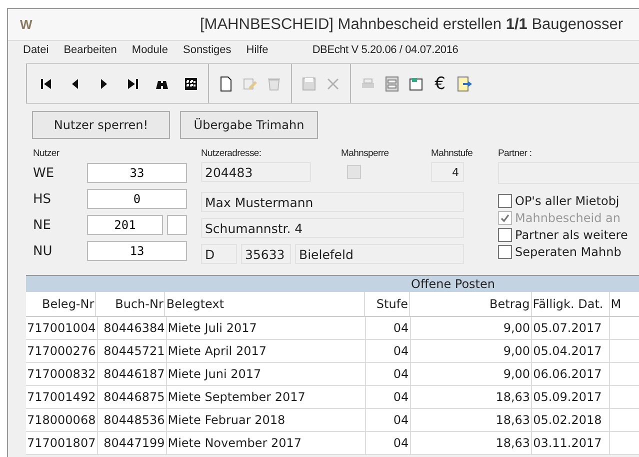 This screenshot has width=639, height=457. Describe the element at coordinates (137, 251) in the screenshot. I see `input-field: 13` at that location.